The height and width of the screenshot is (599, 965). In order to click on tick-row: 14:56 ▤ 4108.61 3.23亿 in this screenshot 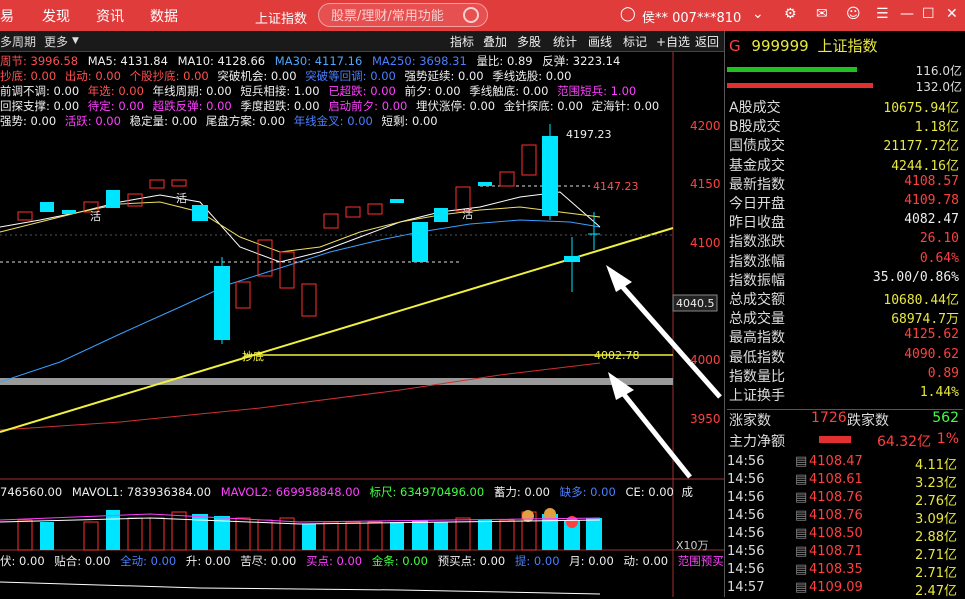, I will do `click(843, 481)`.